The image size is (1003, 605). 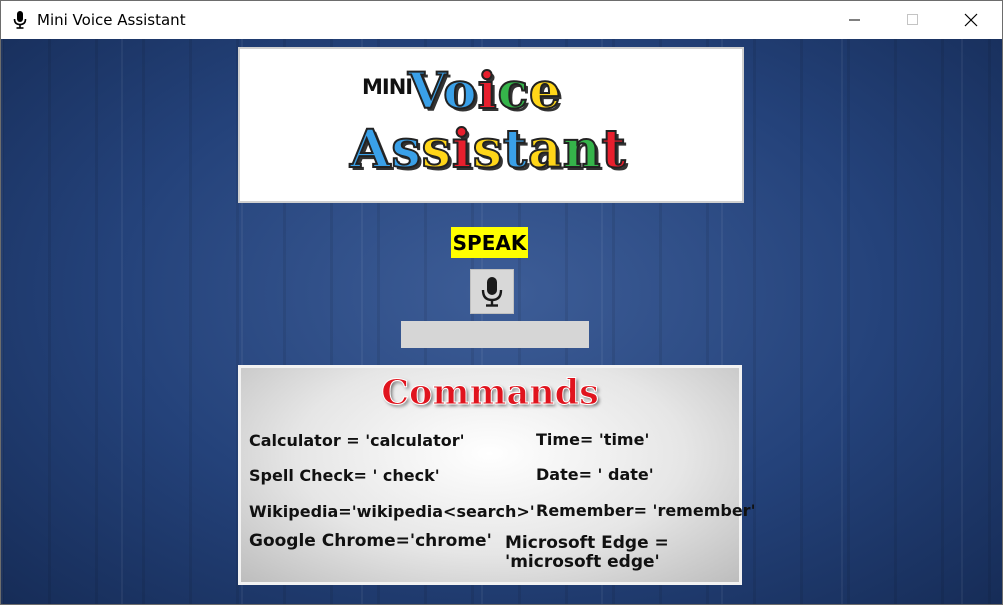 What do you see at coordinates (593, 439) in the screenshot?
I see `command-time: Time= 'time'` at bounding box center [593, 439].